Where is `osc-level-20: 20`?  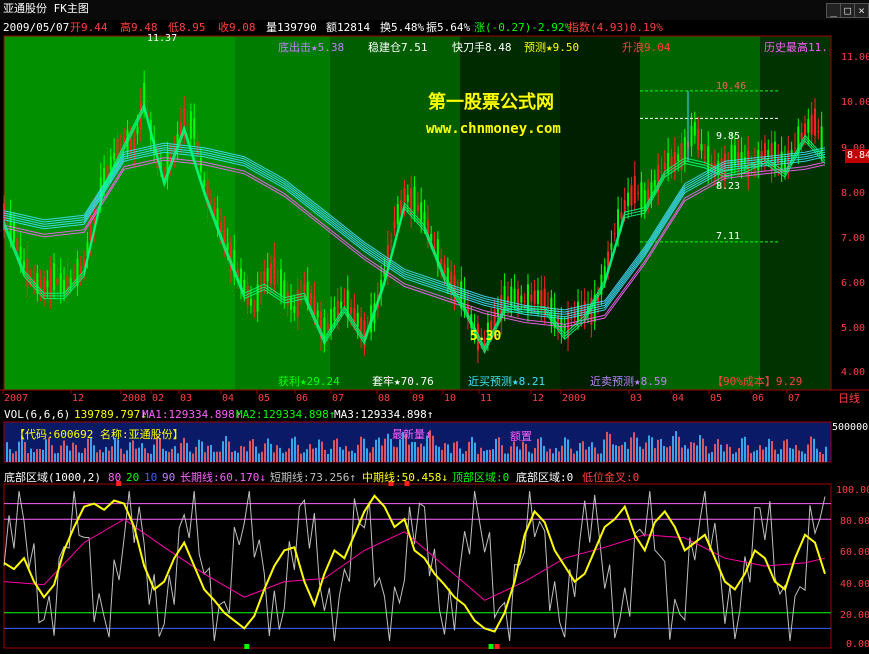
osc-level-20: 20 is located at coordinates (133, 477).